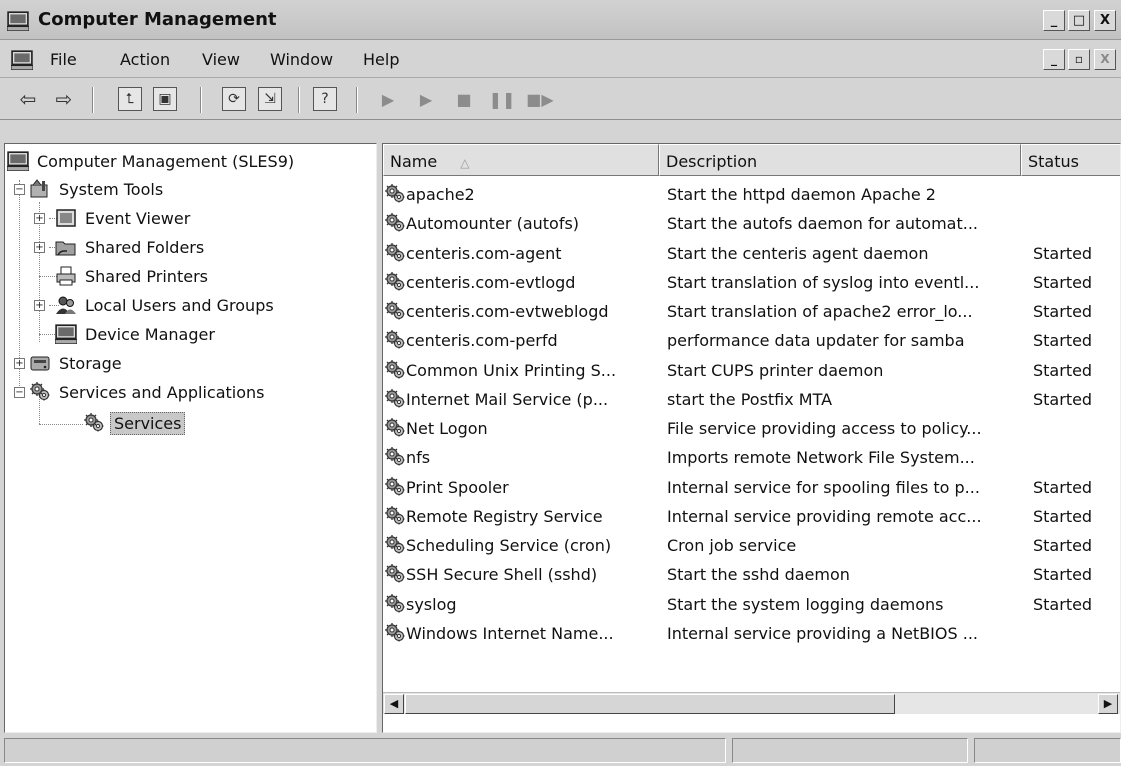 The height and width of the screenshot is (766, 1121). Describe the element at coordinates (650, 704) in the screenshot. I see `scrollbar-thumb` at that location.